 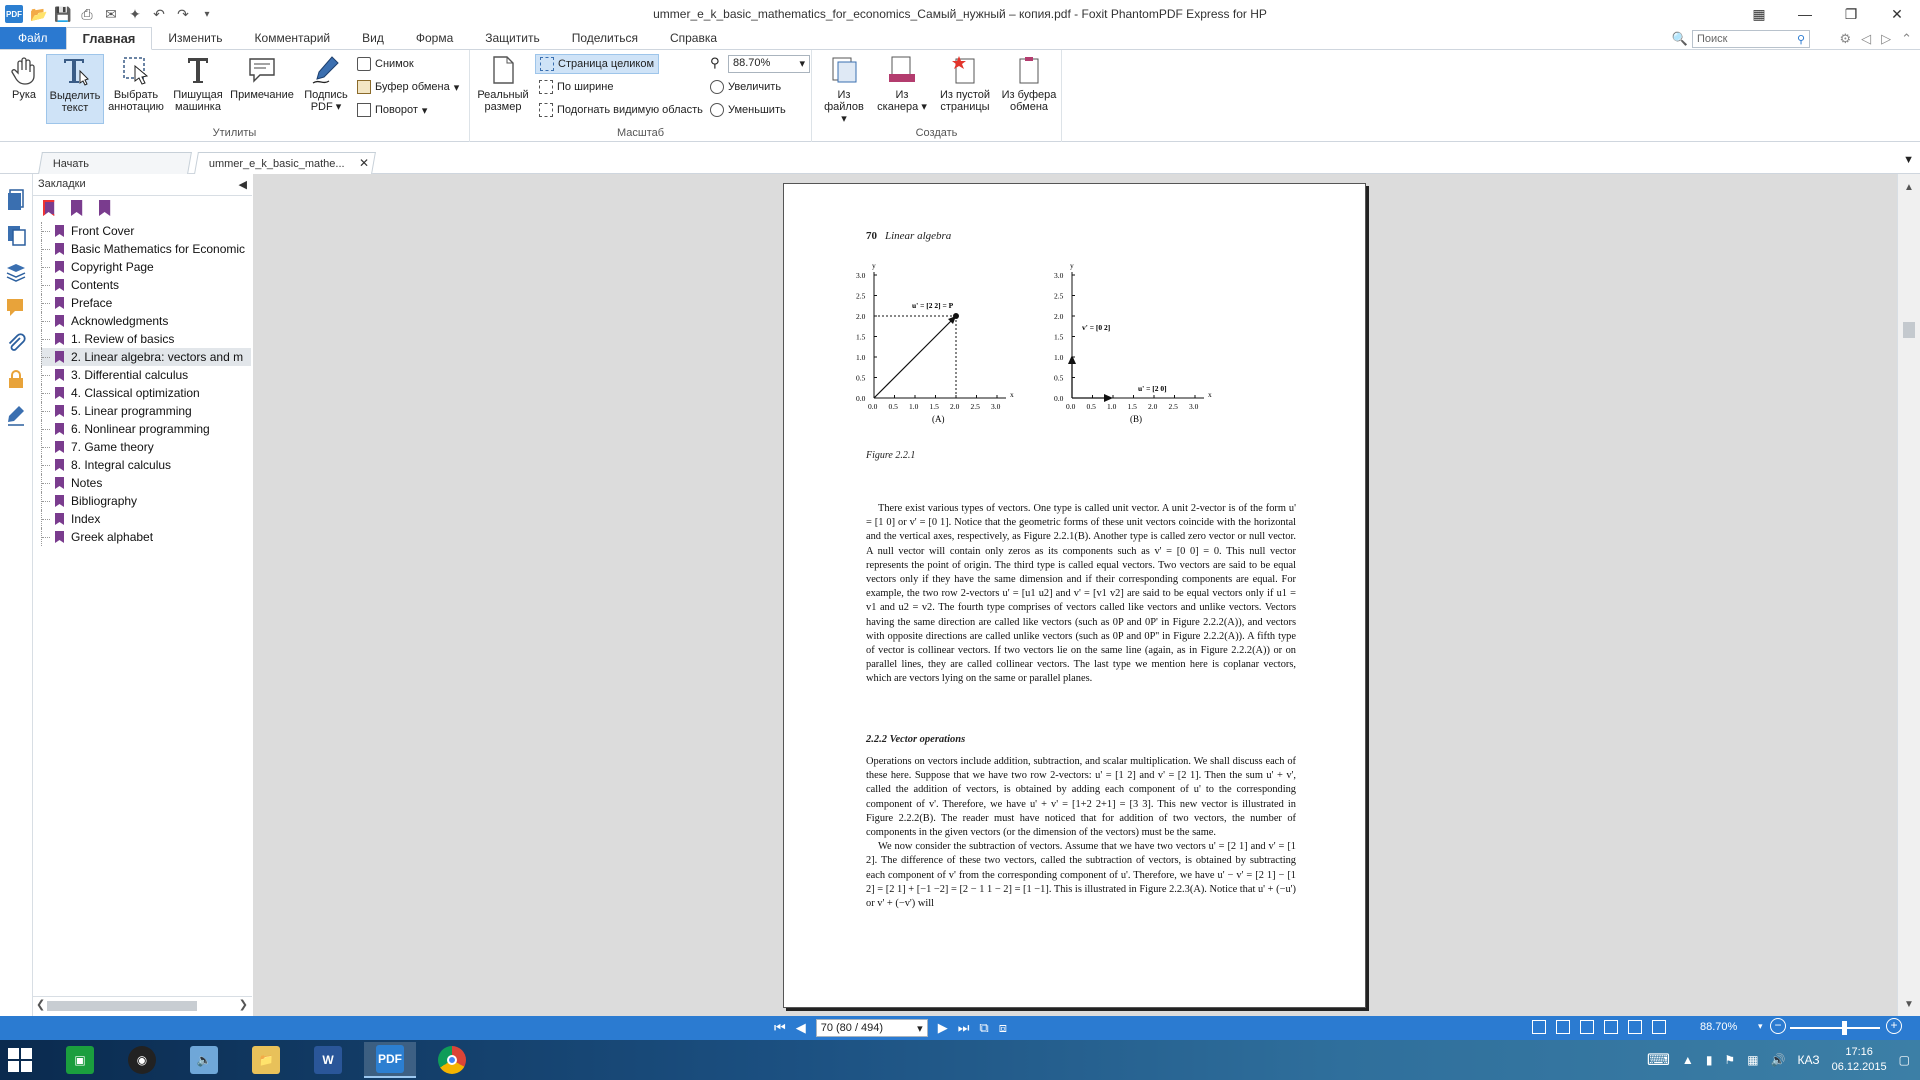 What do you see at coordinates (16, 307) in the screenshot?
I see `comments-icon` at bounding box center [16, 307].